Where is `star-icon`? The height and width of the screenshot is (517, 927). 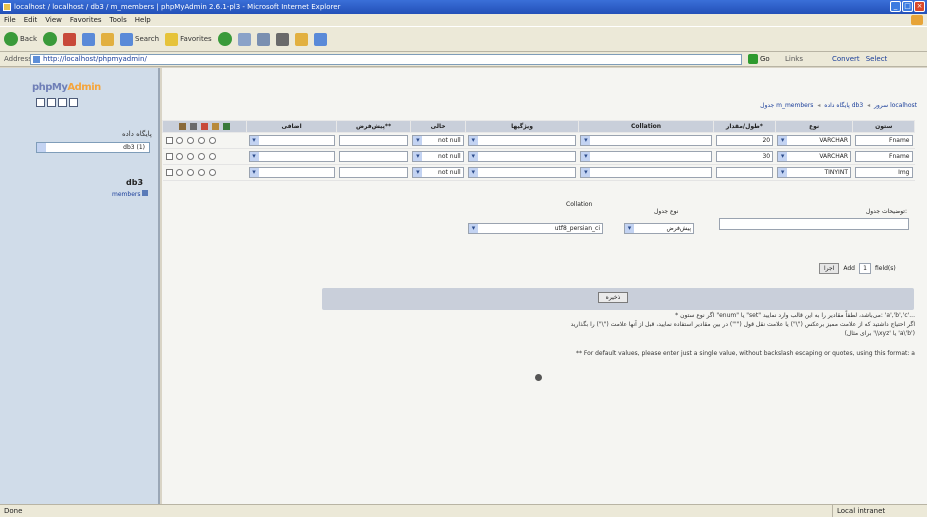 star-icon is located at coordinates (172, 39).